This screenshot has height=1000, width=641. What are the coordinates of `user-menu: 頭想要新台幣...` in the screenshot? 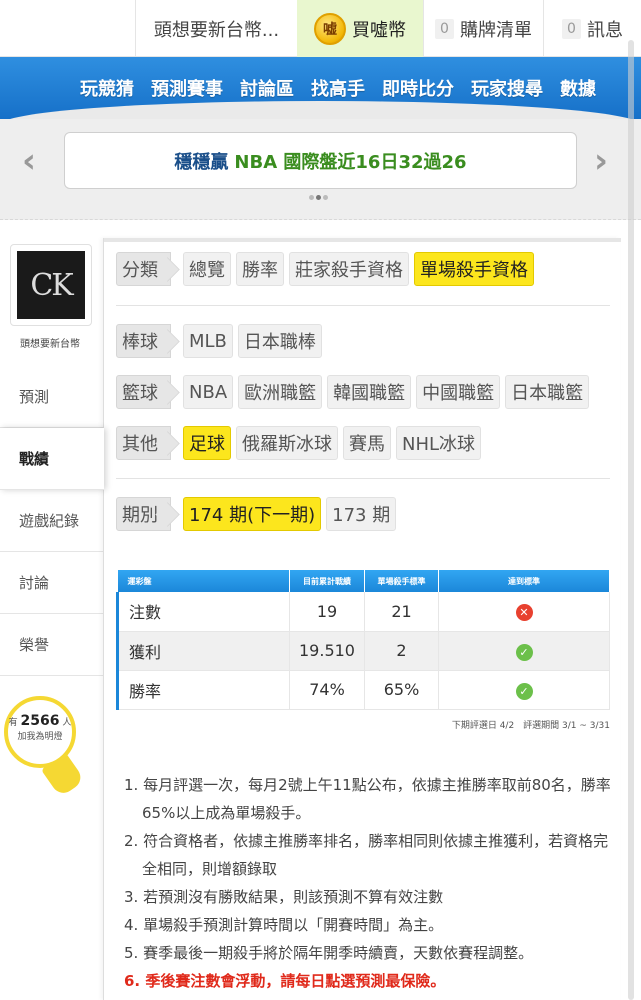 It's located at (216, 28).